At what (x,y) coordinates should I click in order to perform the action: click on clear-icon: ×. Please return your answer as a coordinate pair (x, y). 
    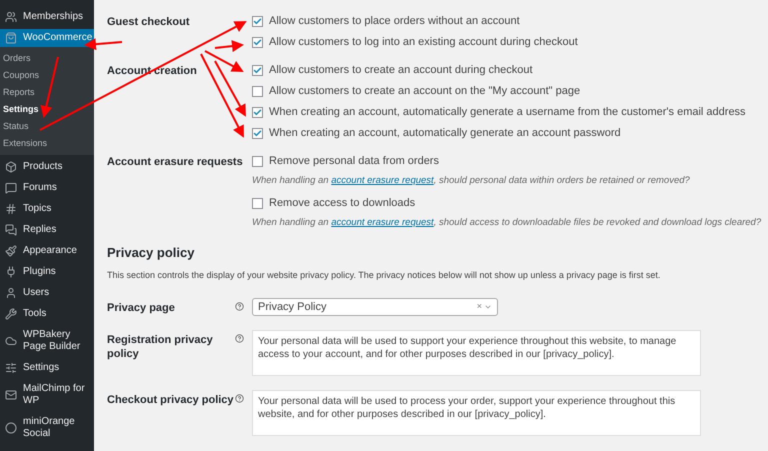
    Looking at the image, I should click on (479, 307).